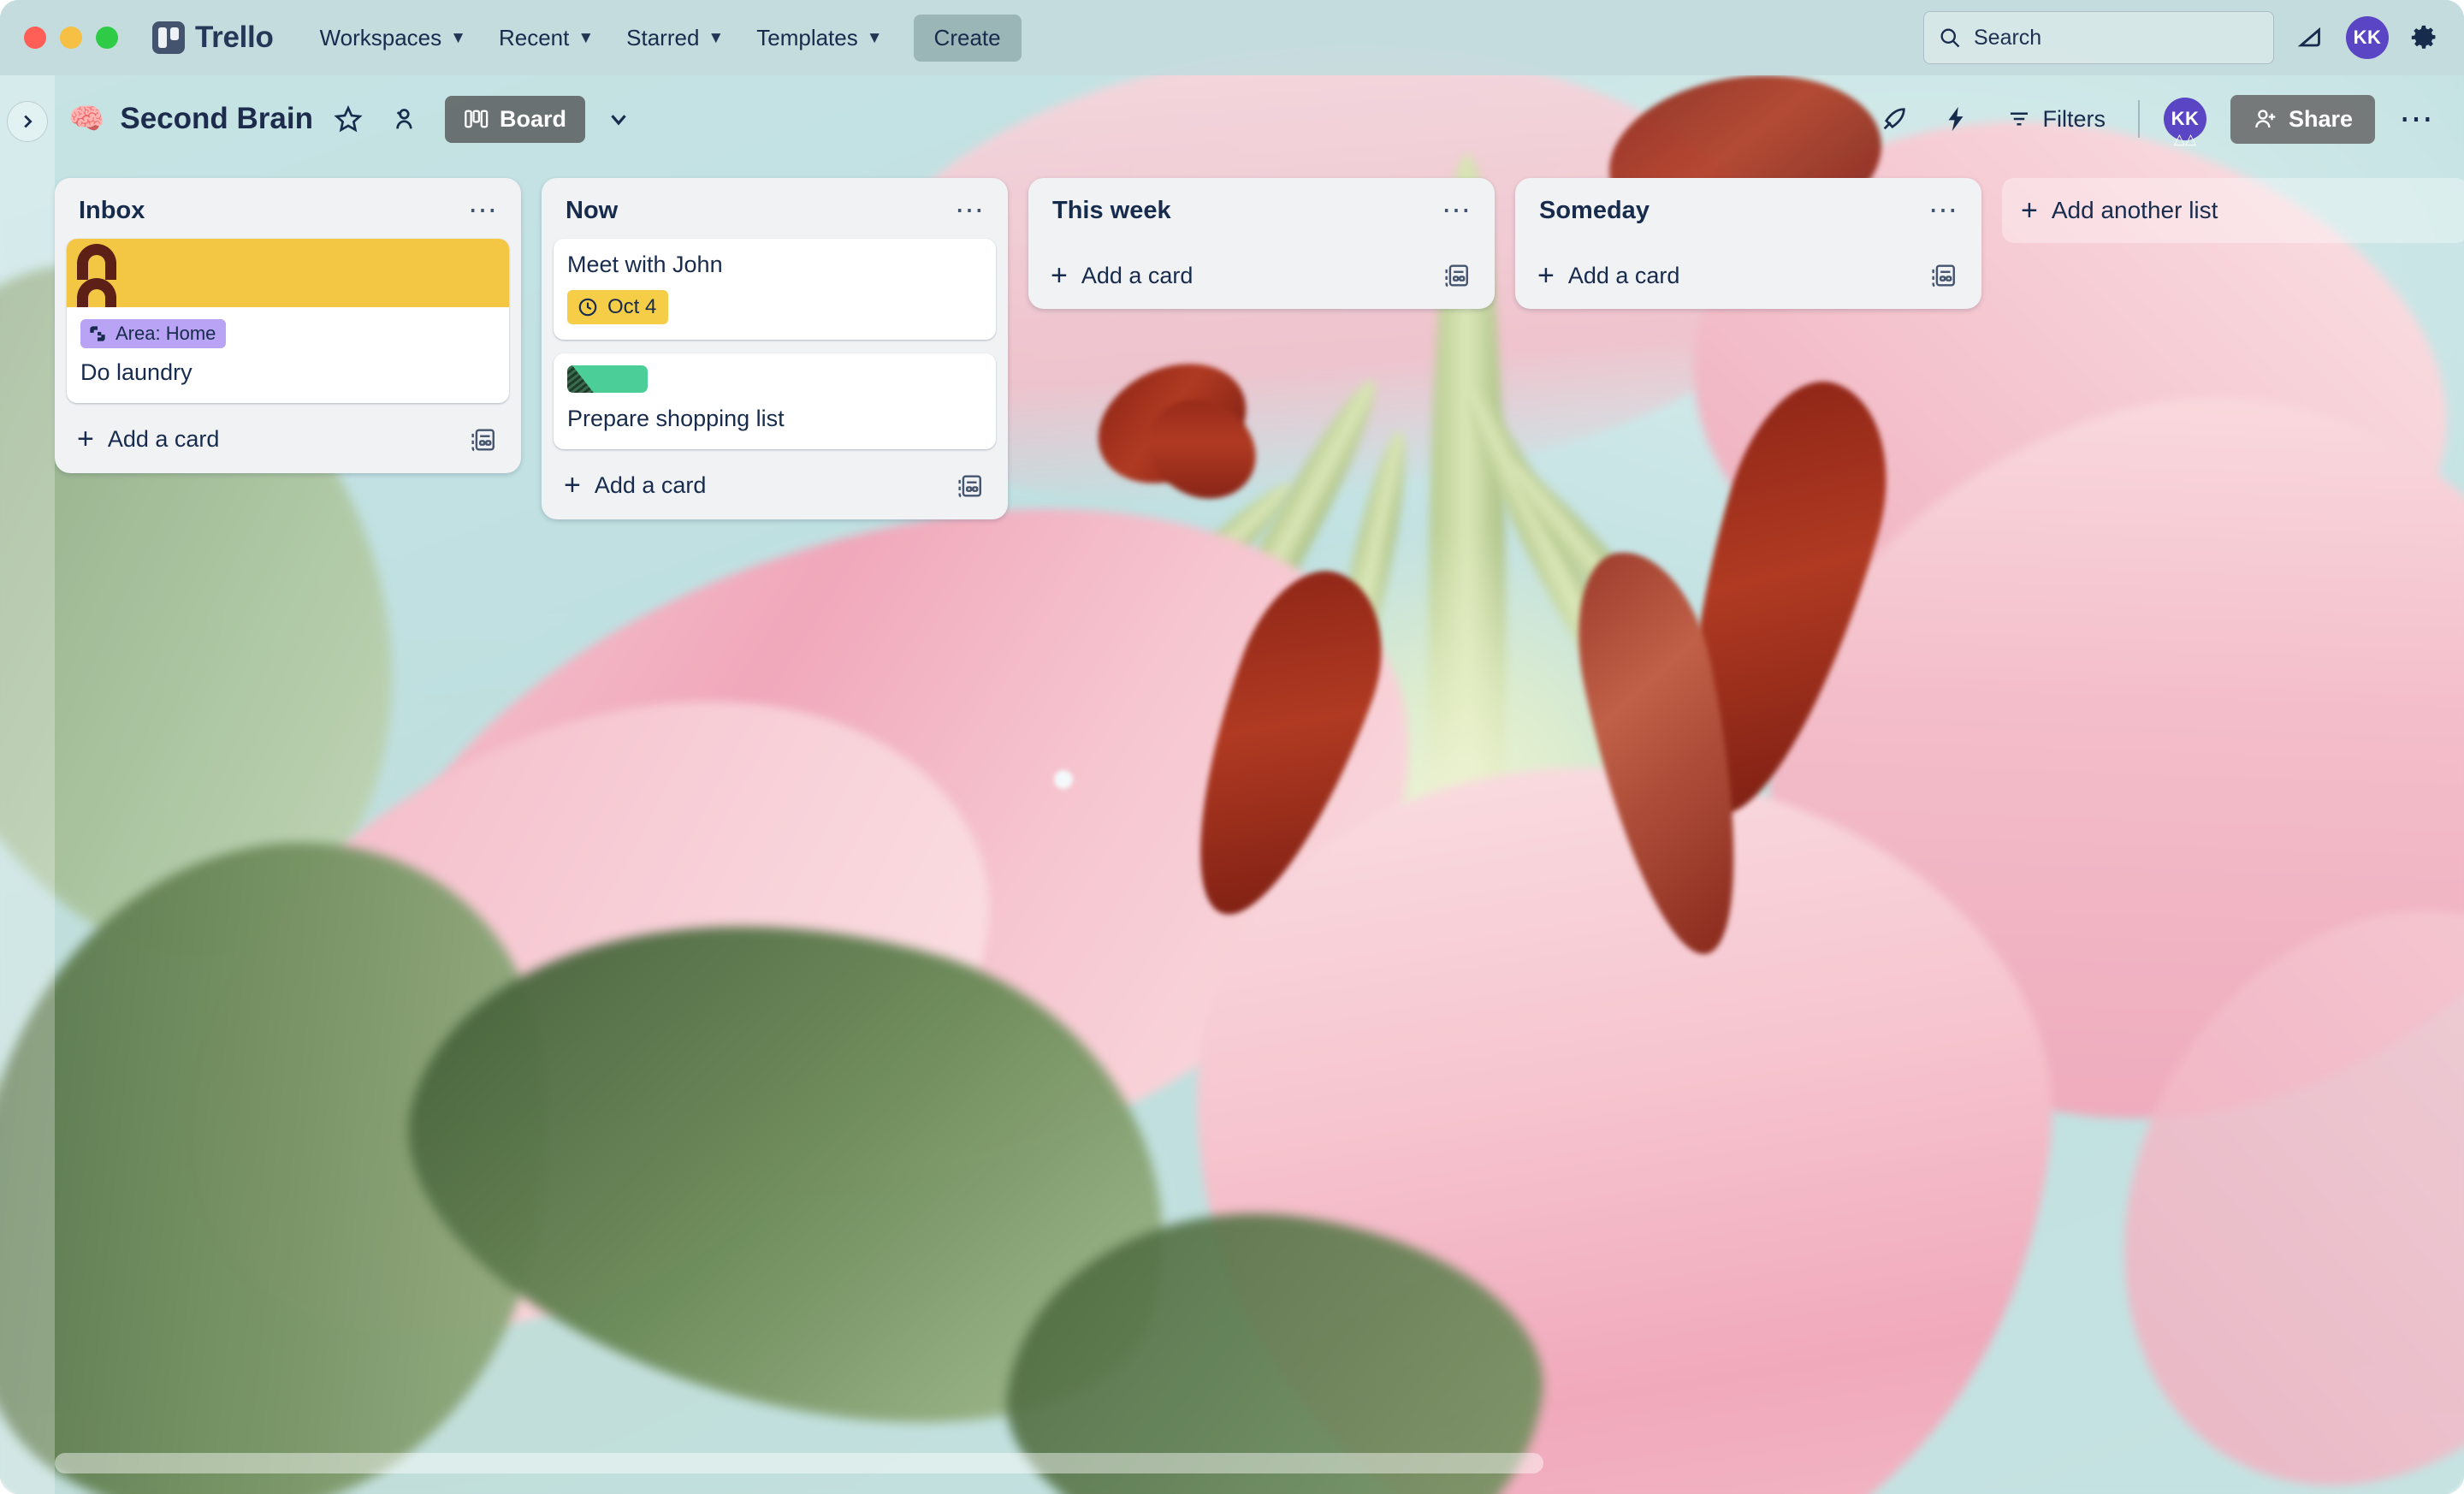 The image size is (2464, 1494). Describe the element at coordinates (592, 211) in the screenshot. I see `list-title: Now` at that location.